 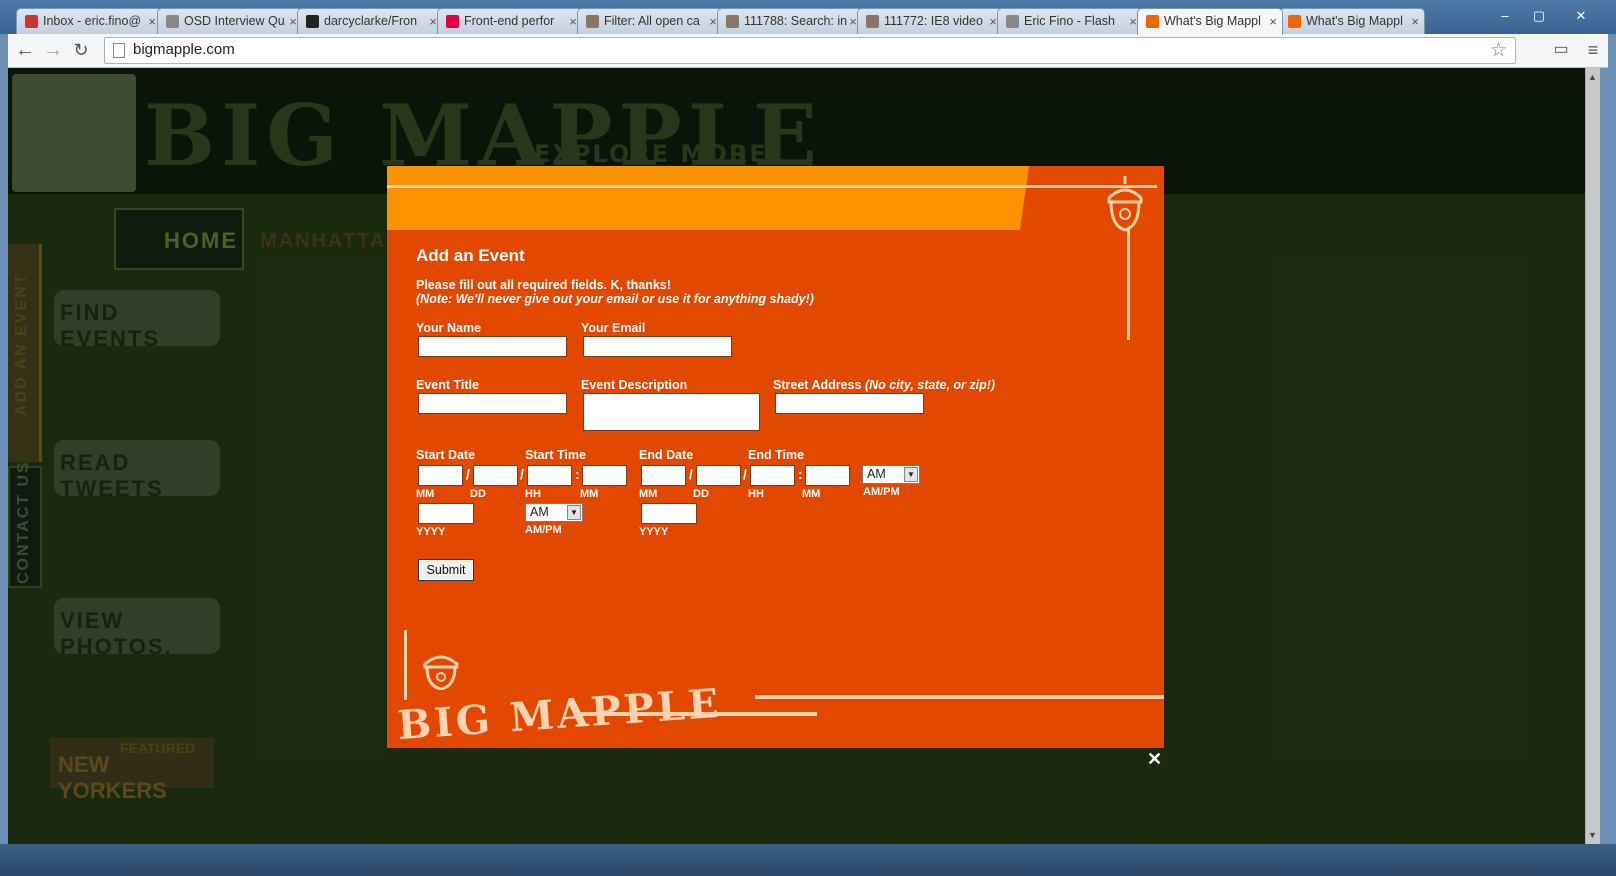 I want to click on browser-tab: Front-end perfor ×, so click(x=510, y=21).